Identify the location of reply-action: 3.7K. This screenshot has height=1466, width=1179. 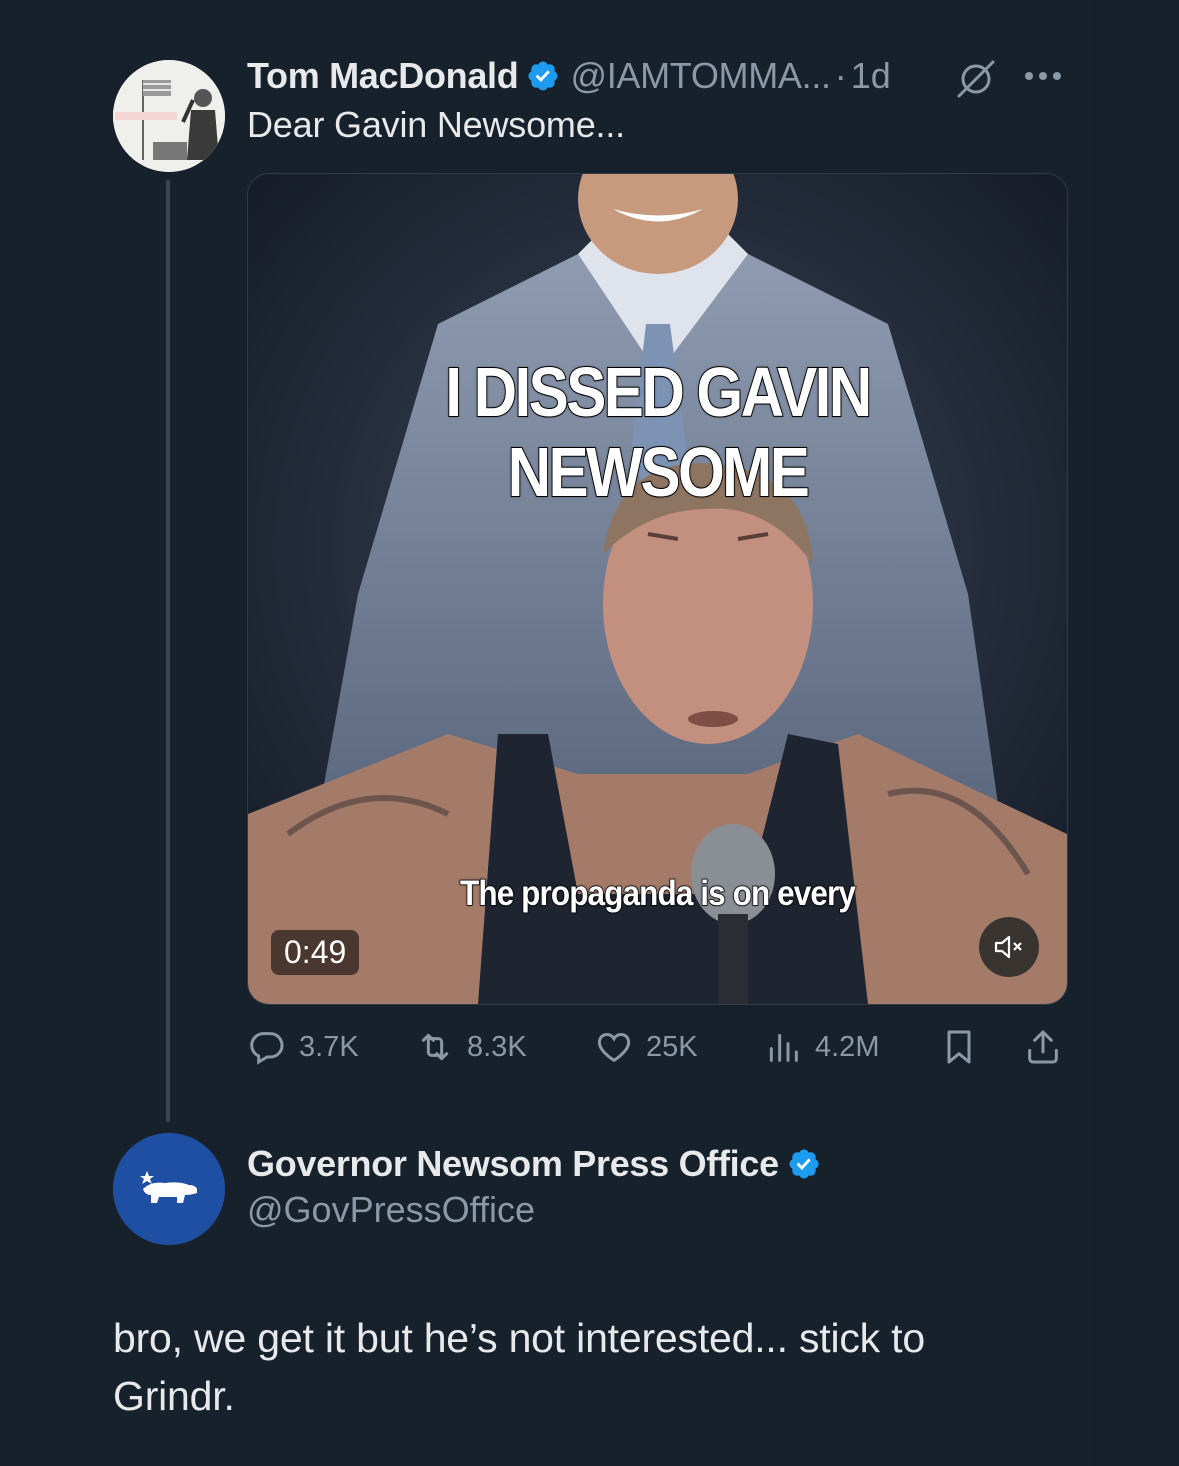
(303, 1047).